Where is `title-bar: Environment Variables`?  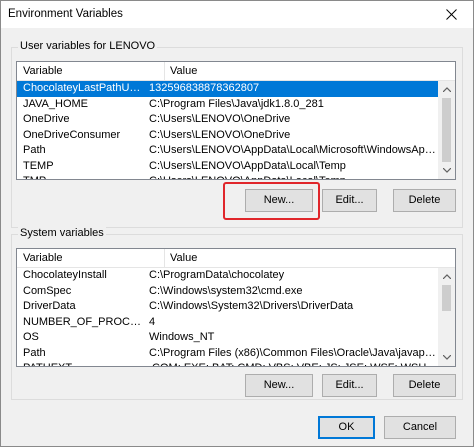
title-bar: Environment Variables is located at coordinates (237, 14).